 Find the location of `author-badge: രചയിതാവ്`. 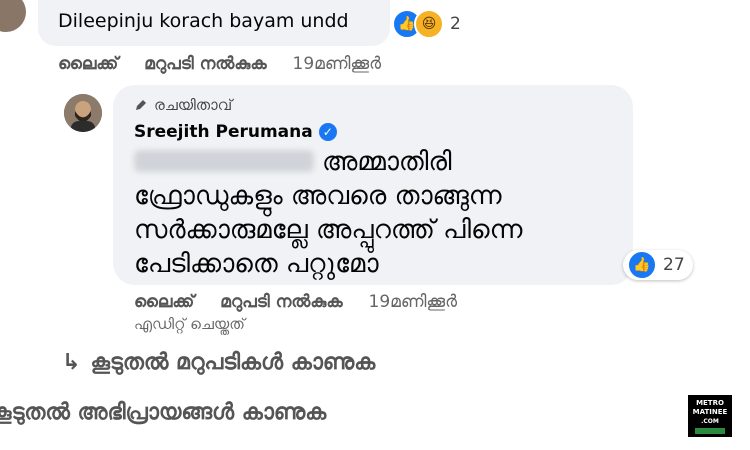

author-badge: രചയിതാവ് is located at coordinates (183, 105).